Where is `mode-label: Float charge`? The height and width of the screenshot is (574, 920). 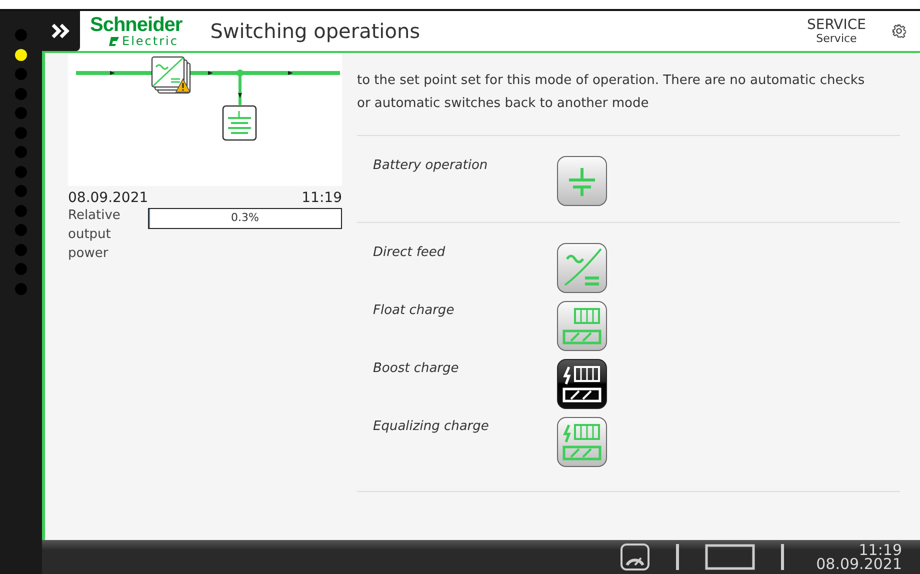 mode-label: Float charge is located at coordinates (414, 310).